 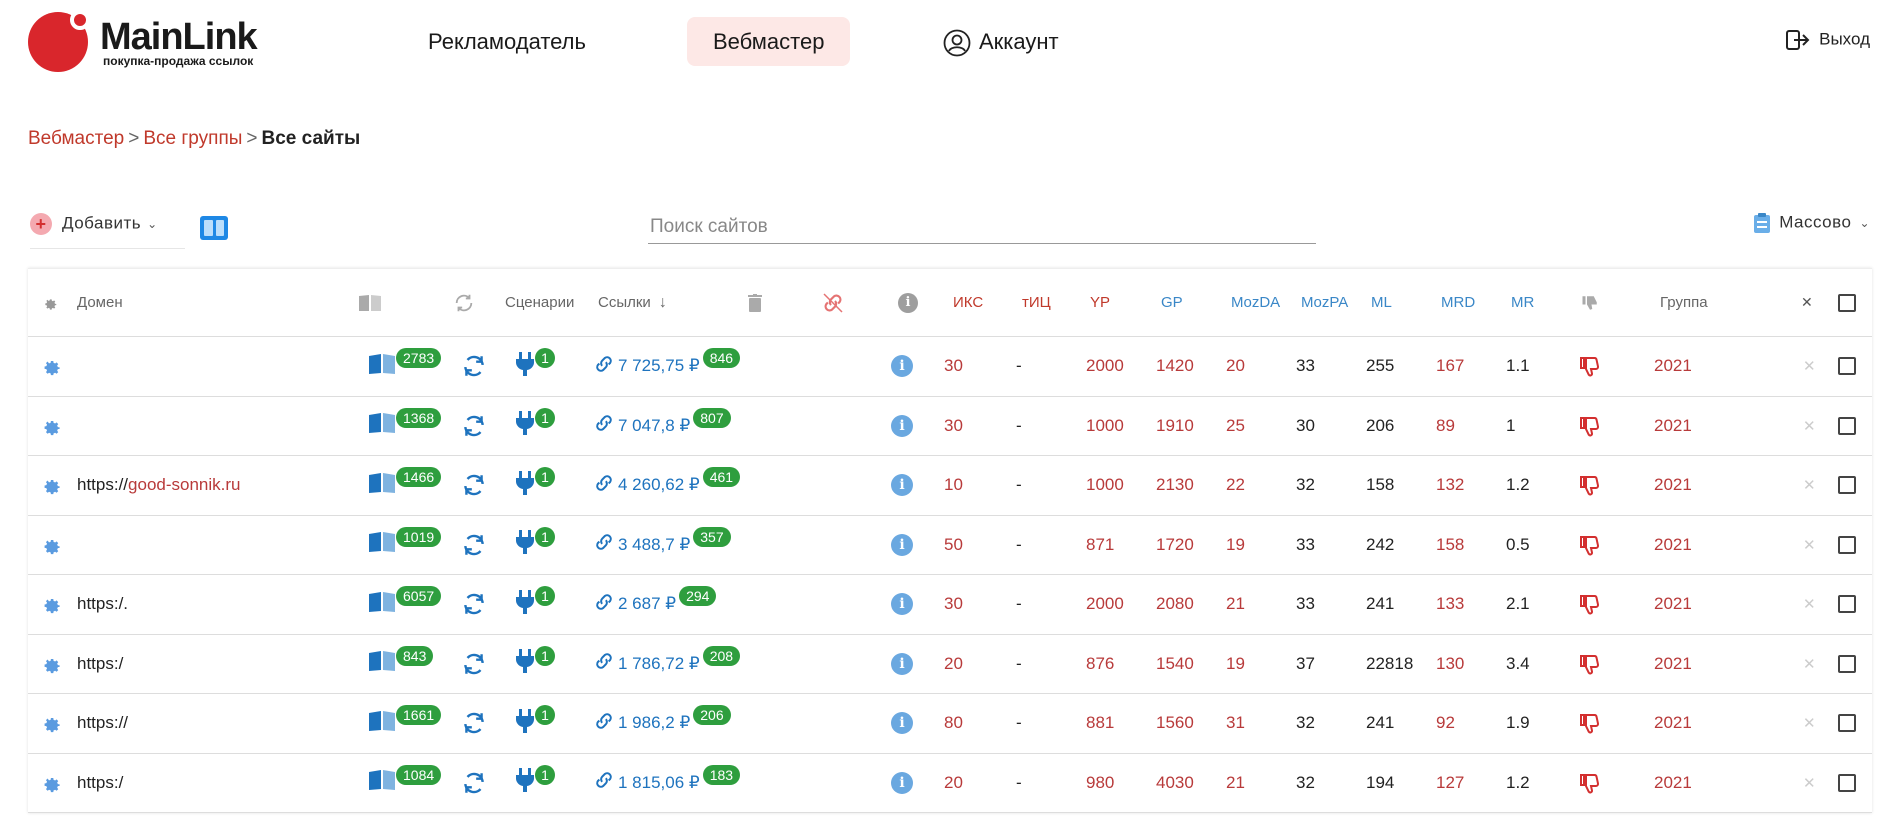 What do you see at coordinates (667, 783) in the screenshot?
I see `links-cell: 1 815,06 ₽183` at bounding box center [667, 783].